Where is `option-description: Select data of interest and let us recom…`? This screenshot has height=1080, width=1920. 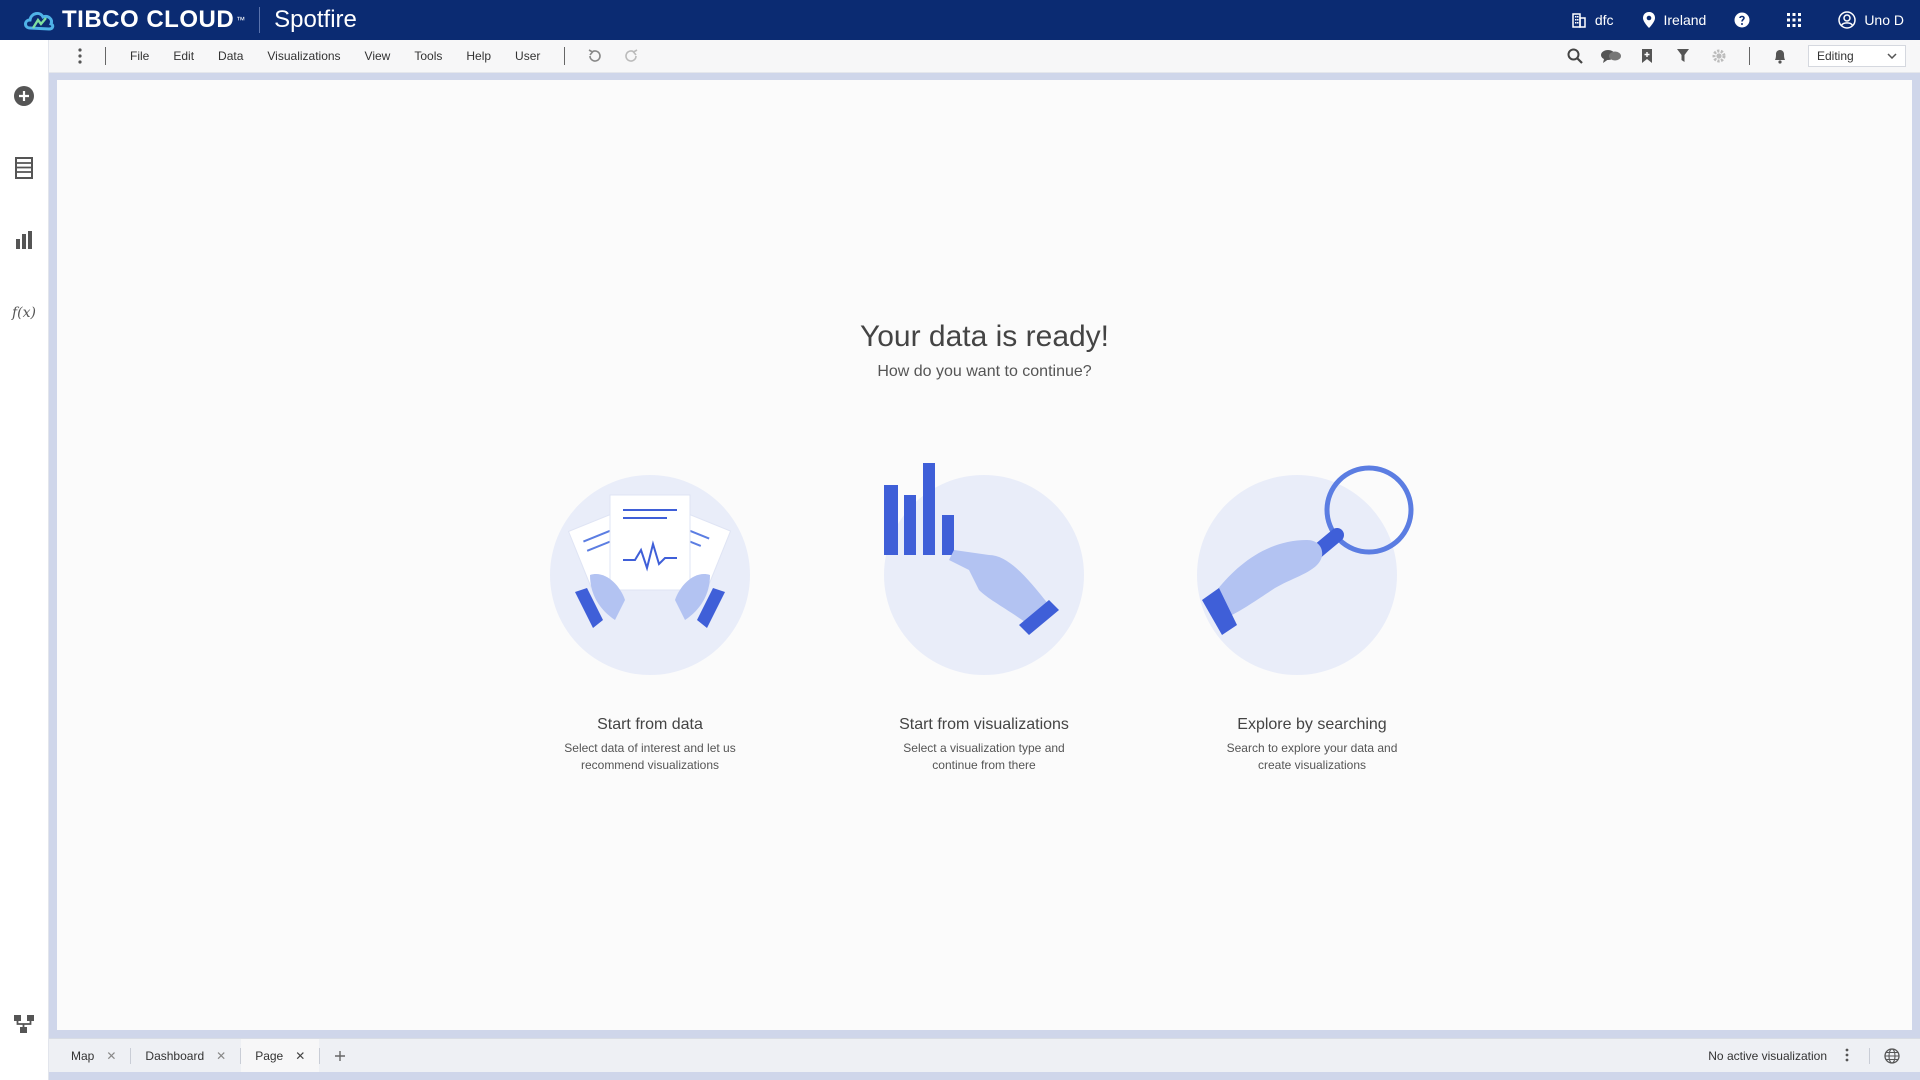 option-description: Select data of interest and let us recom… is located at coordinates (650, 757).